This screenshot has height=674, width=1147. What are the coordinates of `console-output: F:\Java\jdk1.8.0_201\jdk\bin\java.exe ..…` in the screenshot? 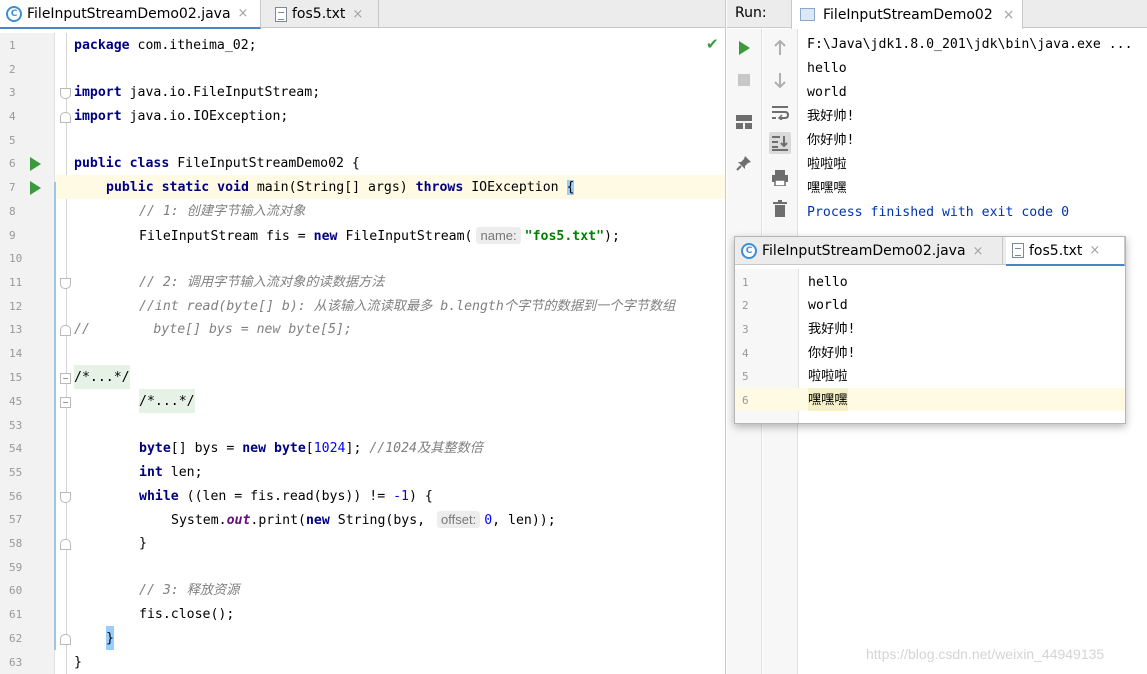 It's located at (977, 129).